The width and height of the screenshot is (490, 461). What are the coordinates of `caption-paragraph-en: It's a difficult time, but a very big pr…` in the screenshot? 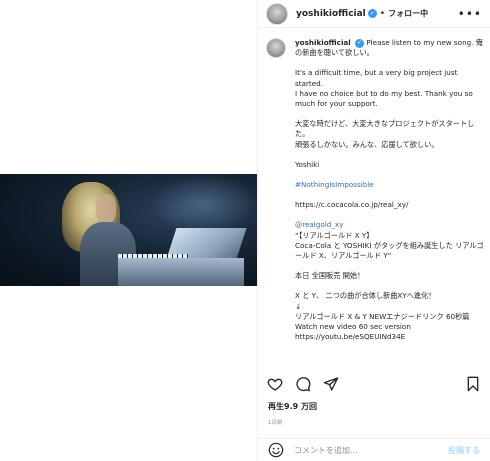 It's located at (384, 88).